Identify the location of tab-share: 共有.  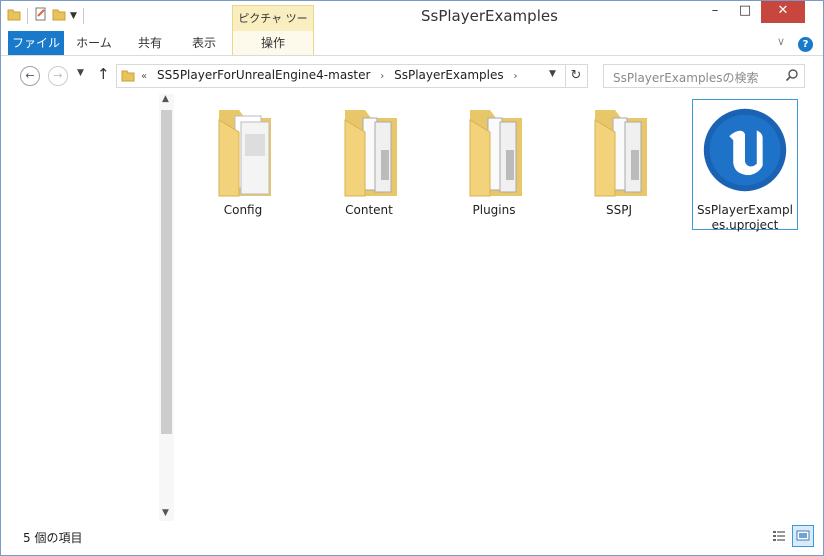
(150, 43).